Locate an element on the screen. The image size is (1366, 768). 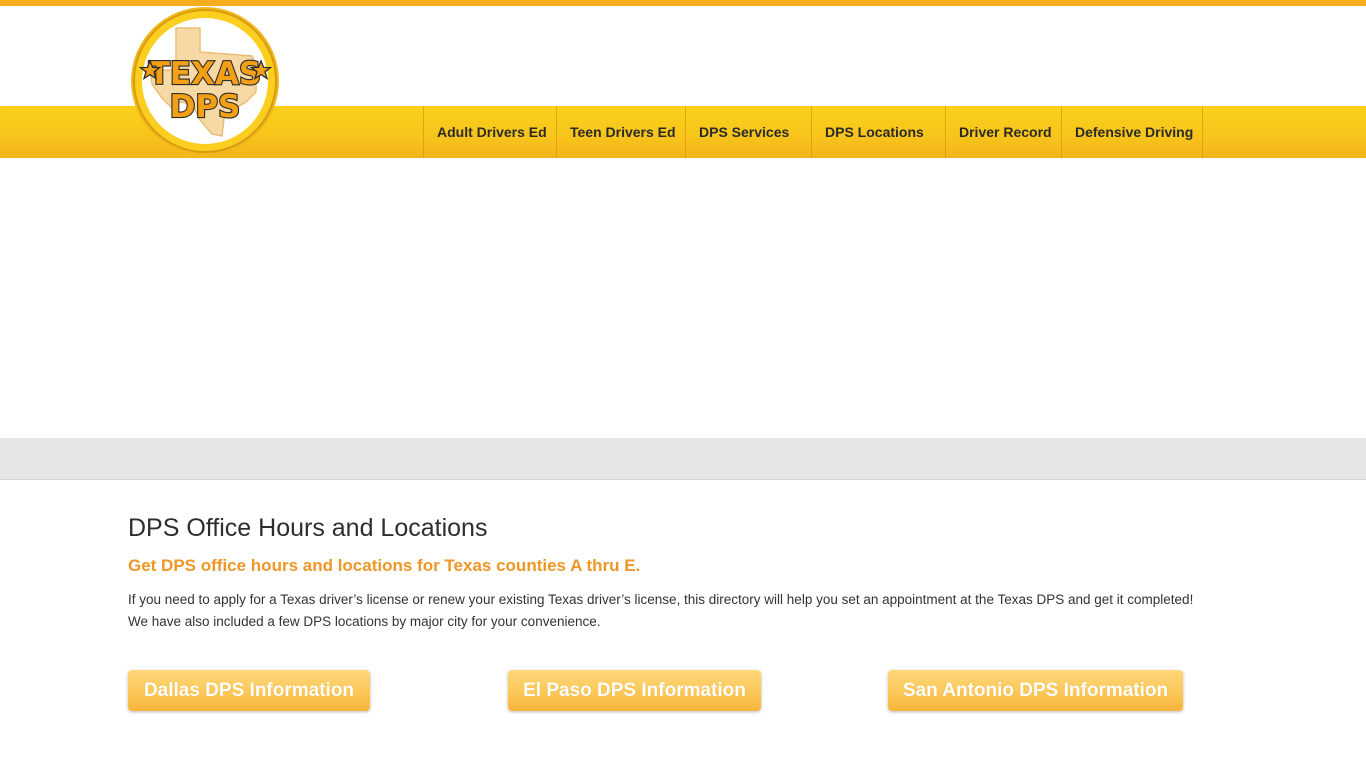
nav-item-dps-services: DPS Services is located at coordinates (748, 132).